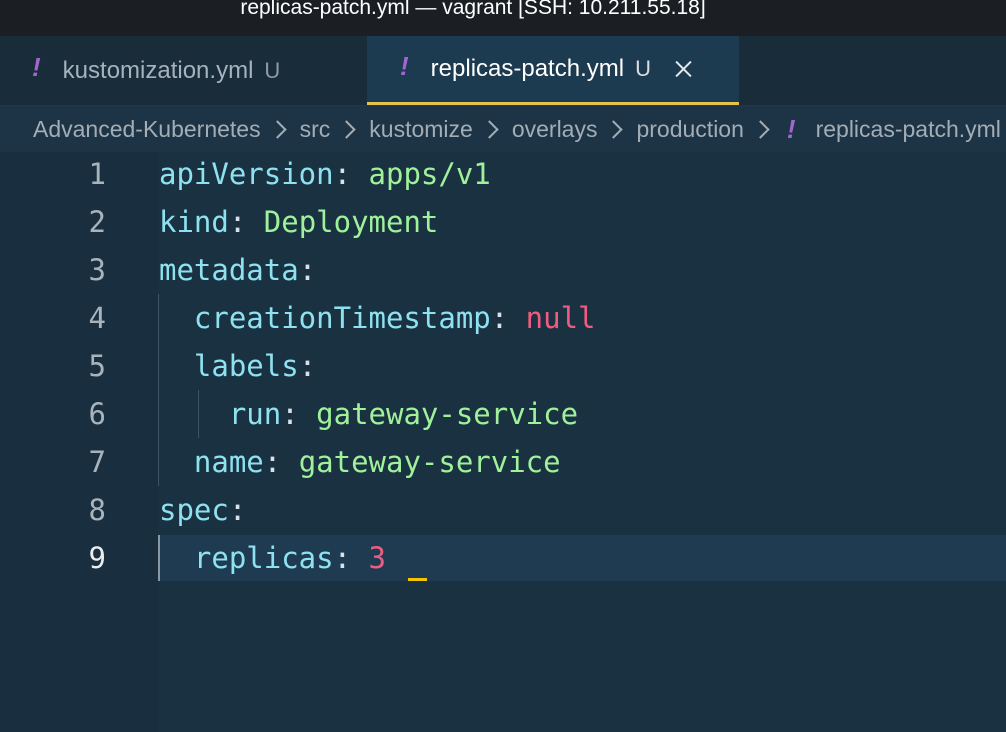  Describe the element at coordinates (97, 222) in the screenshot. I see `line-number: 2` at that location.